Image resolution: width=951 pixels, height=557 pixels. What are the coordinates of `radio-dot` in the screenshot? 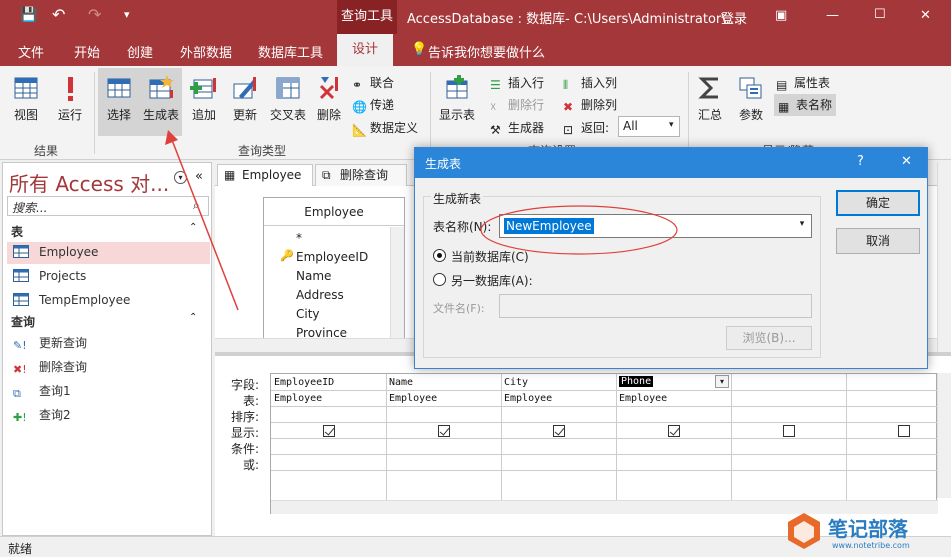 It's located at (439, 255).